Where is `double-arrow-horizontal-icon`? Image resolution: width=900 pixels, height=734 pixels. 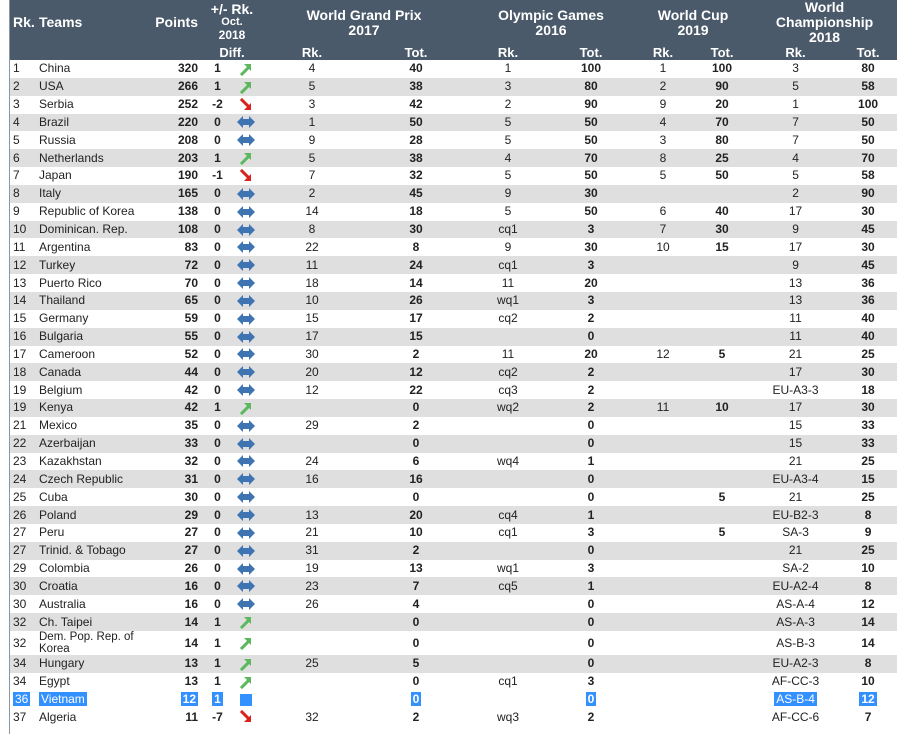 double-arrow-horizontal-icon is located at coordinates (245, 283).